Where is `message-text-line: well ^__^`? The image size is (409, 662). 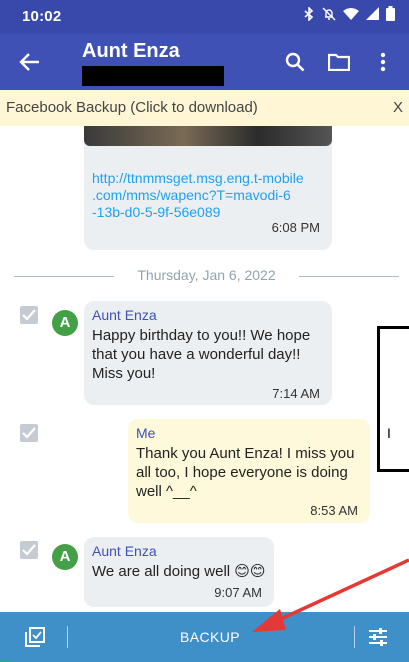
message-text-line: well ^__^ is located at coordinates (166, 491).